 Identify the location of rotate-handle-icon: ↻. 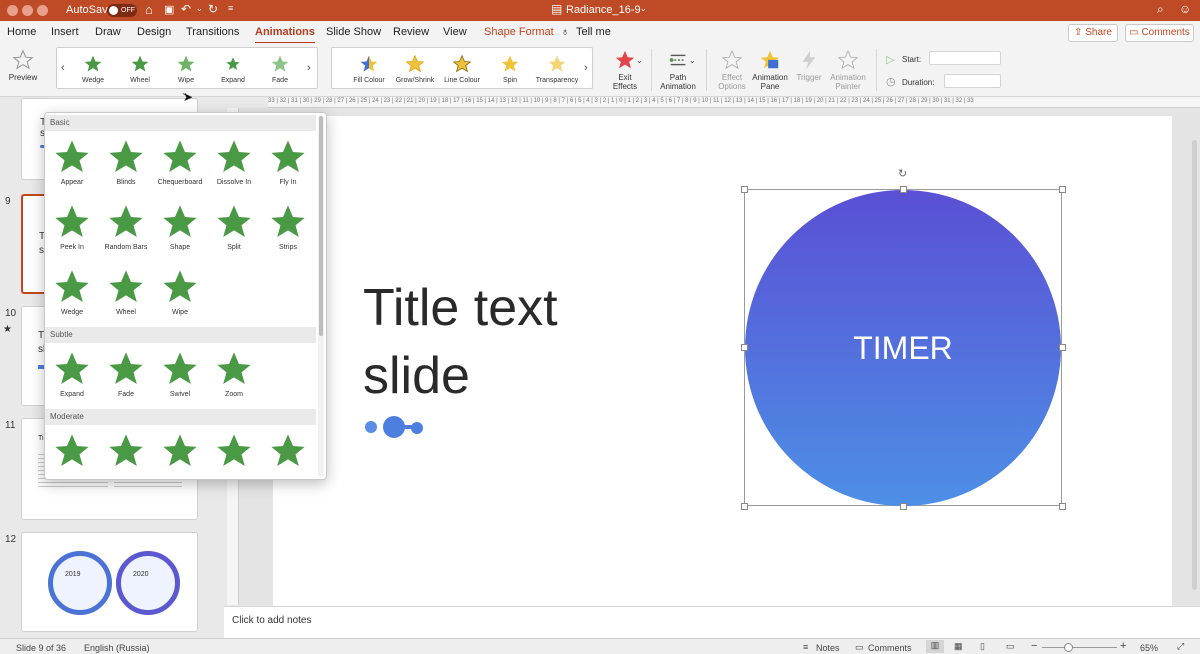
(902, 173).